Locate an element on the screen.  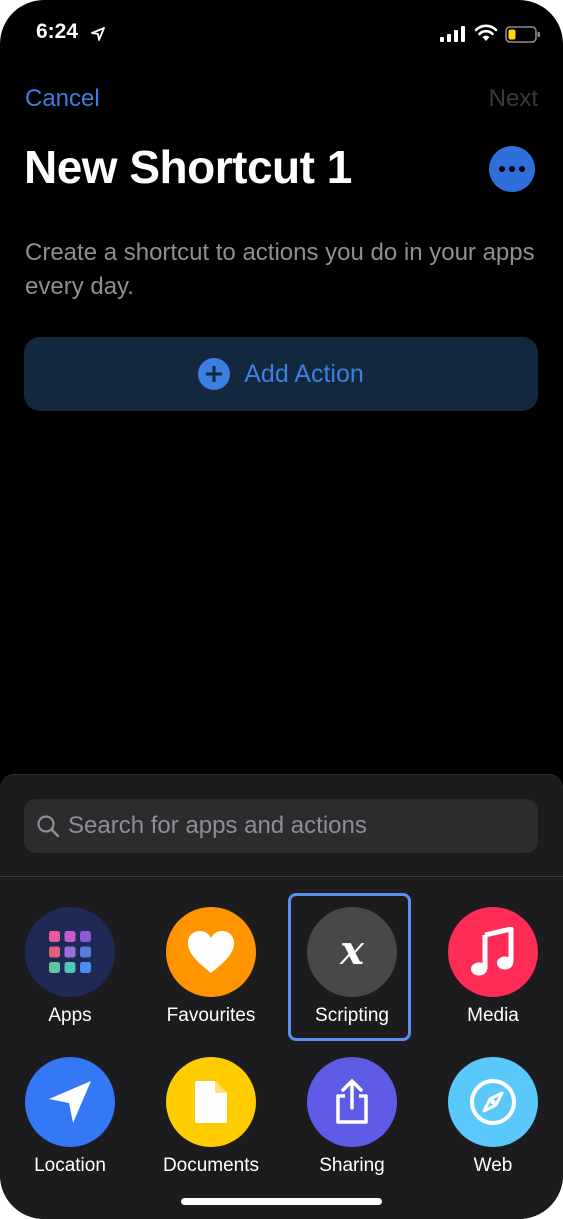
search-bar is located at coordinates (281, 826).